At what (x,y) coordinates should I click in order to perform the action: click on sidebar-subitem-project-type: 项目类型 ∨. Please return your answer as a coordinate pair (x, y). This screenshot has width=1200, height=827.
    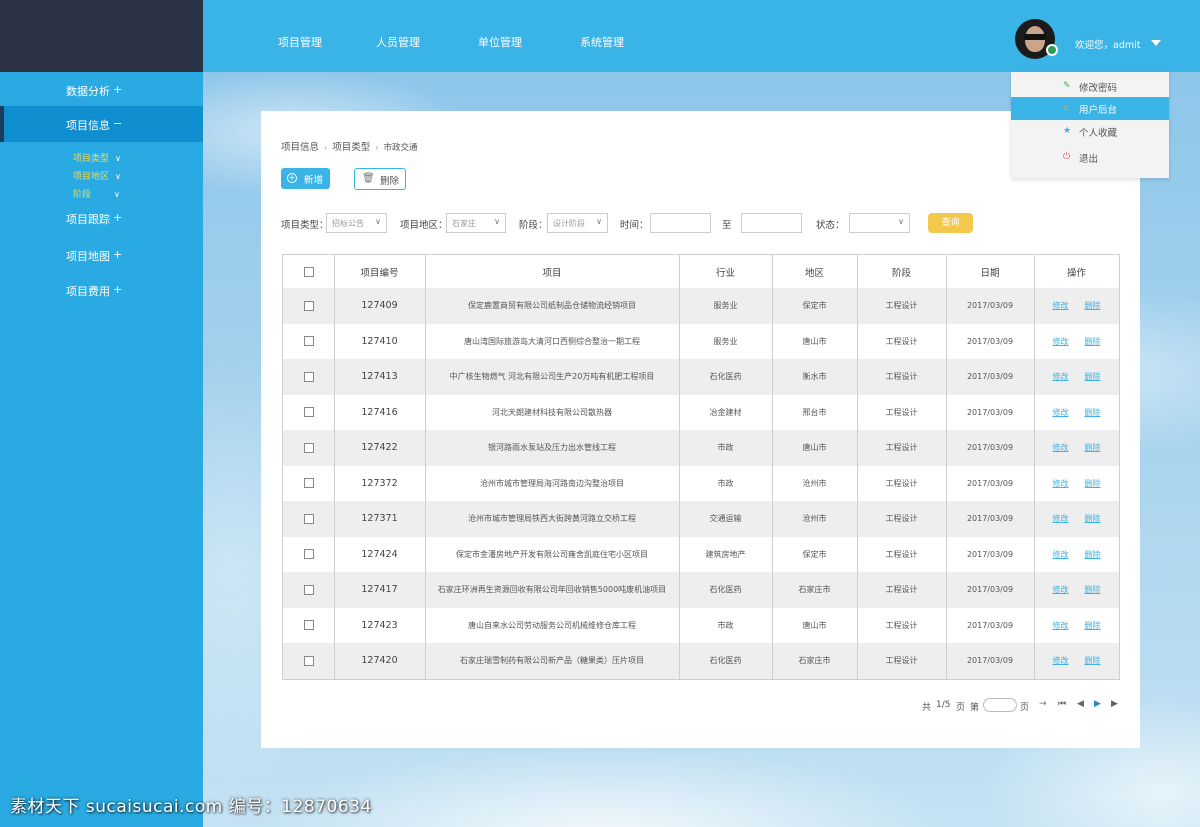
    Looking at the image, I should click on (97, 157).